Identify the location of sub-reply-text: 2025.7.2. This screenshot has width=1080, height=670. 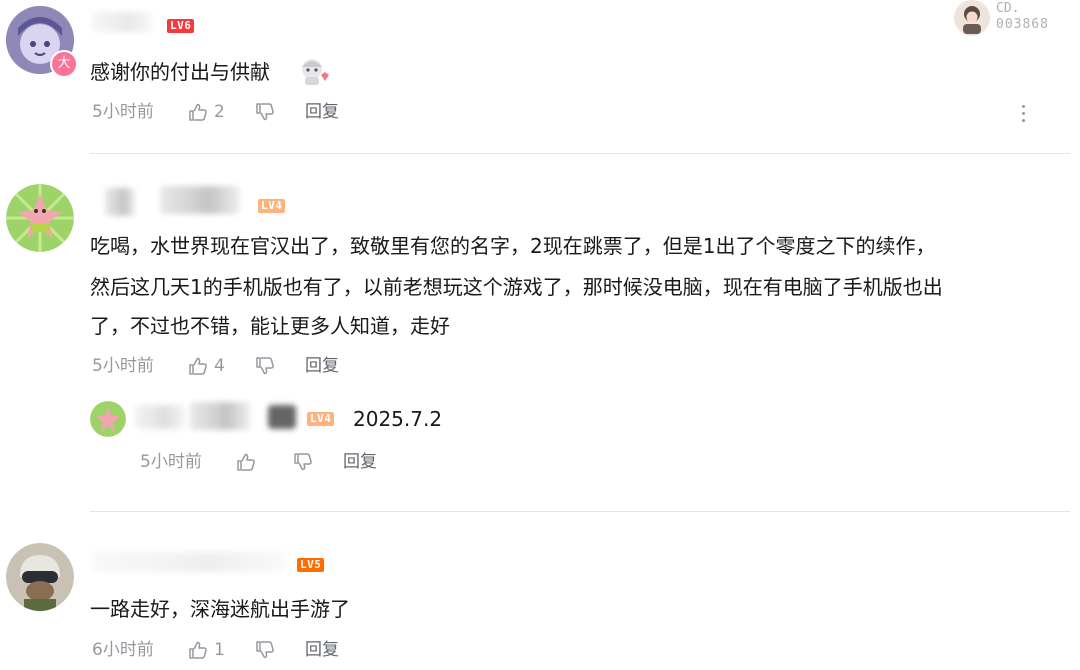
(398, 419).